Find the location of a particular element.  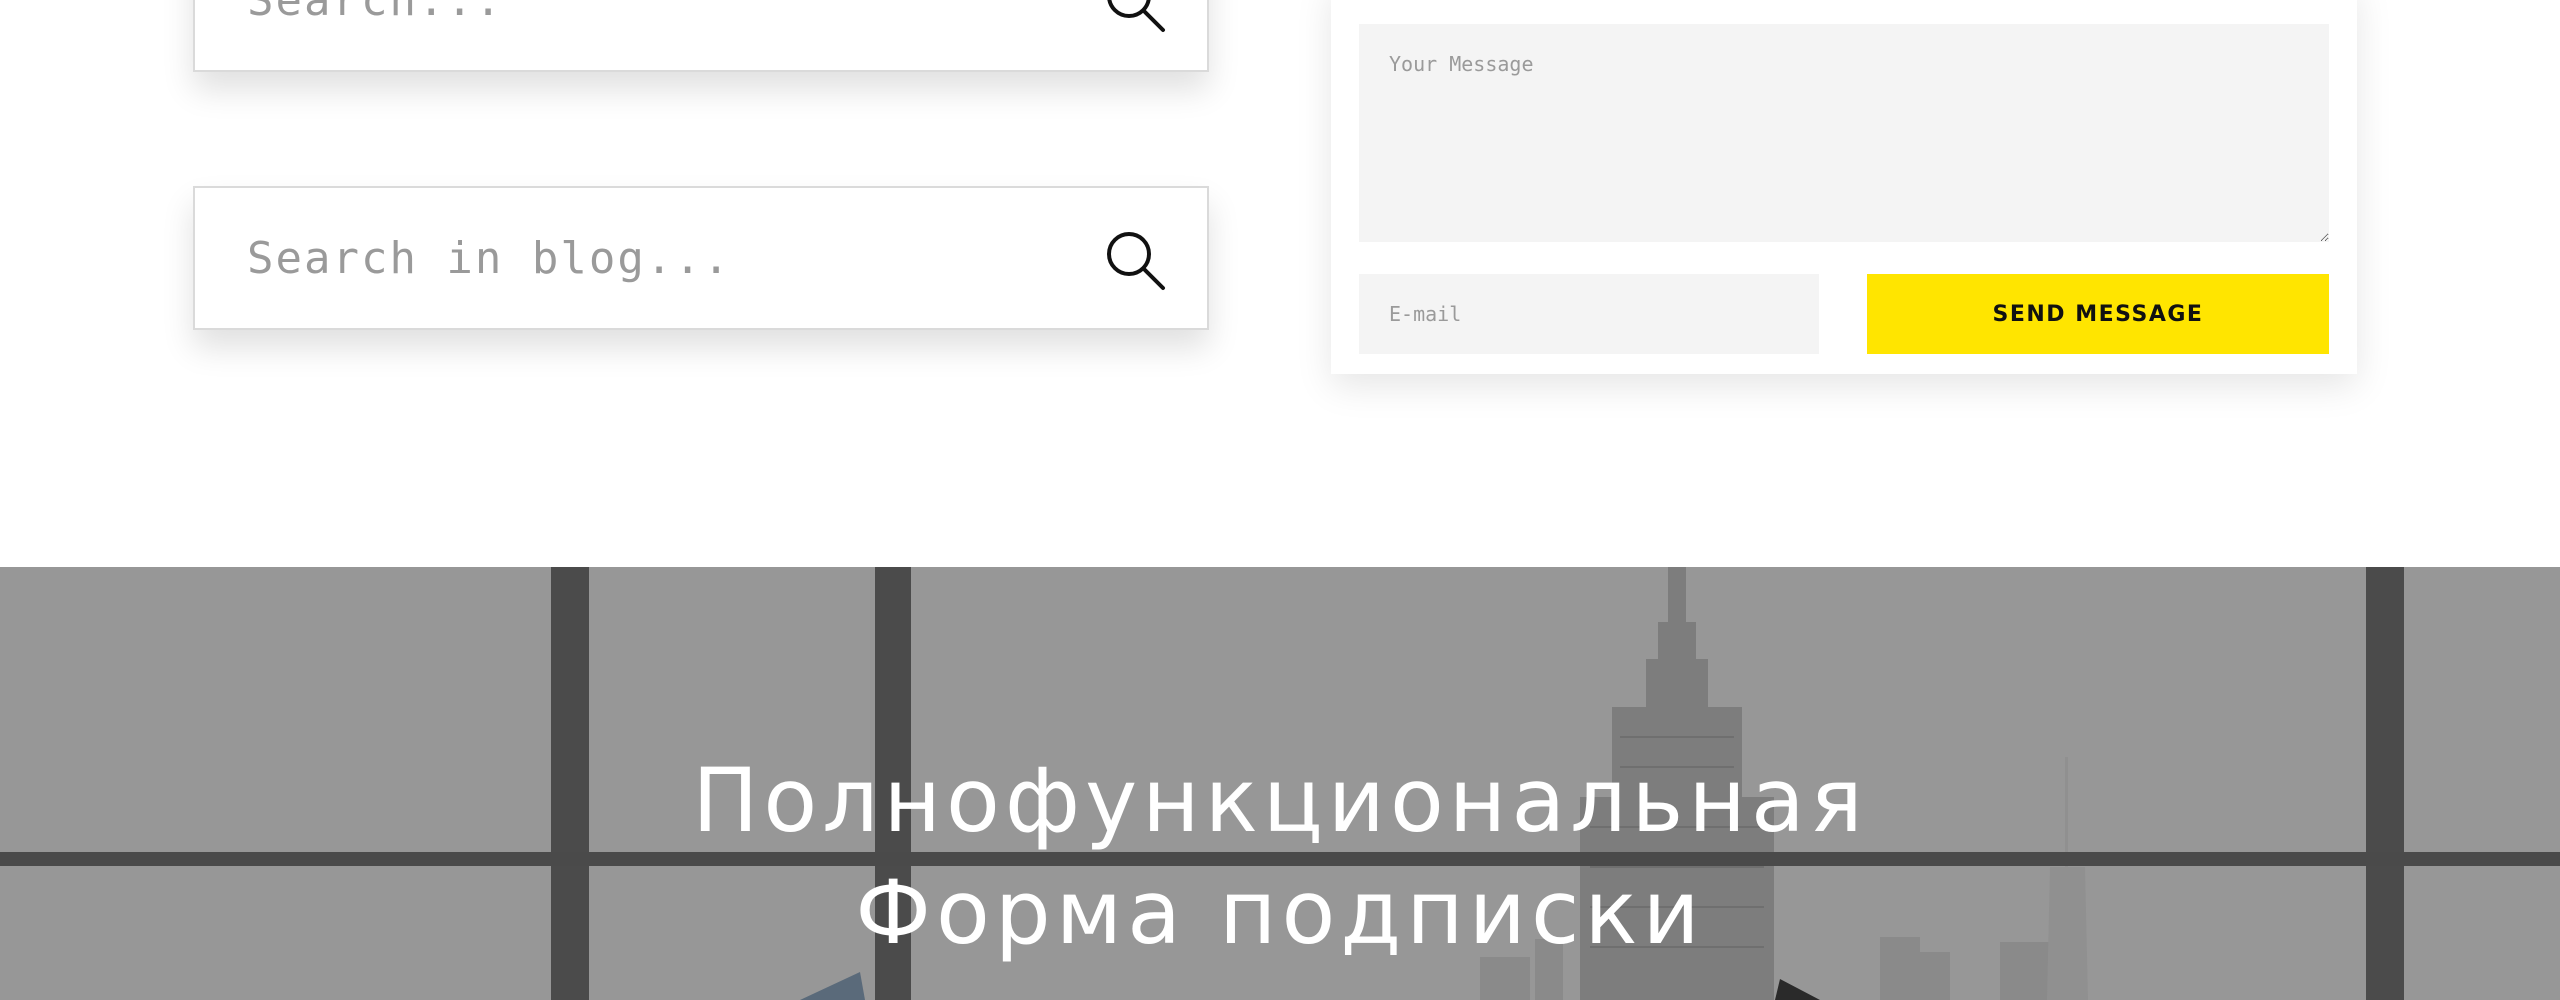

blog-search-input is located at coordinates (667, 258).